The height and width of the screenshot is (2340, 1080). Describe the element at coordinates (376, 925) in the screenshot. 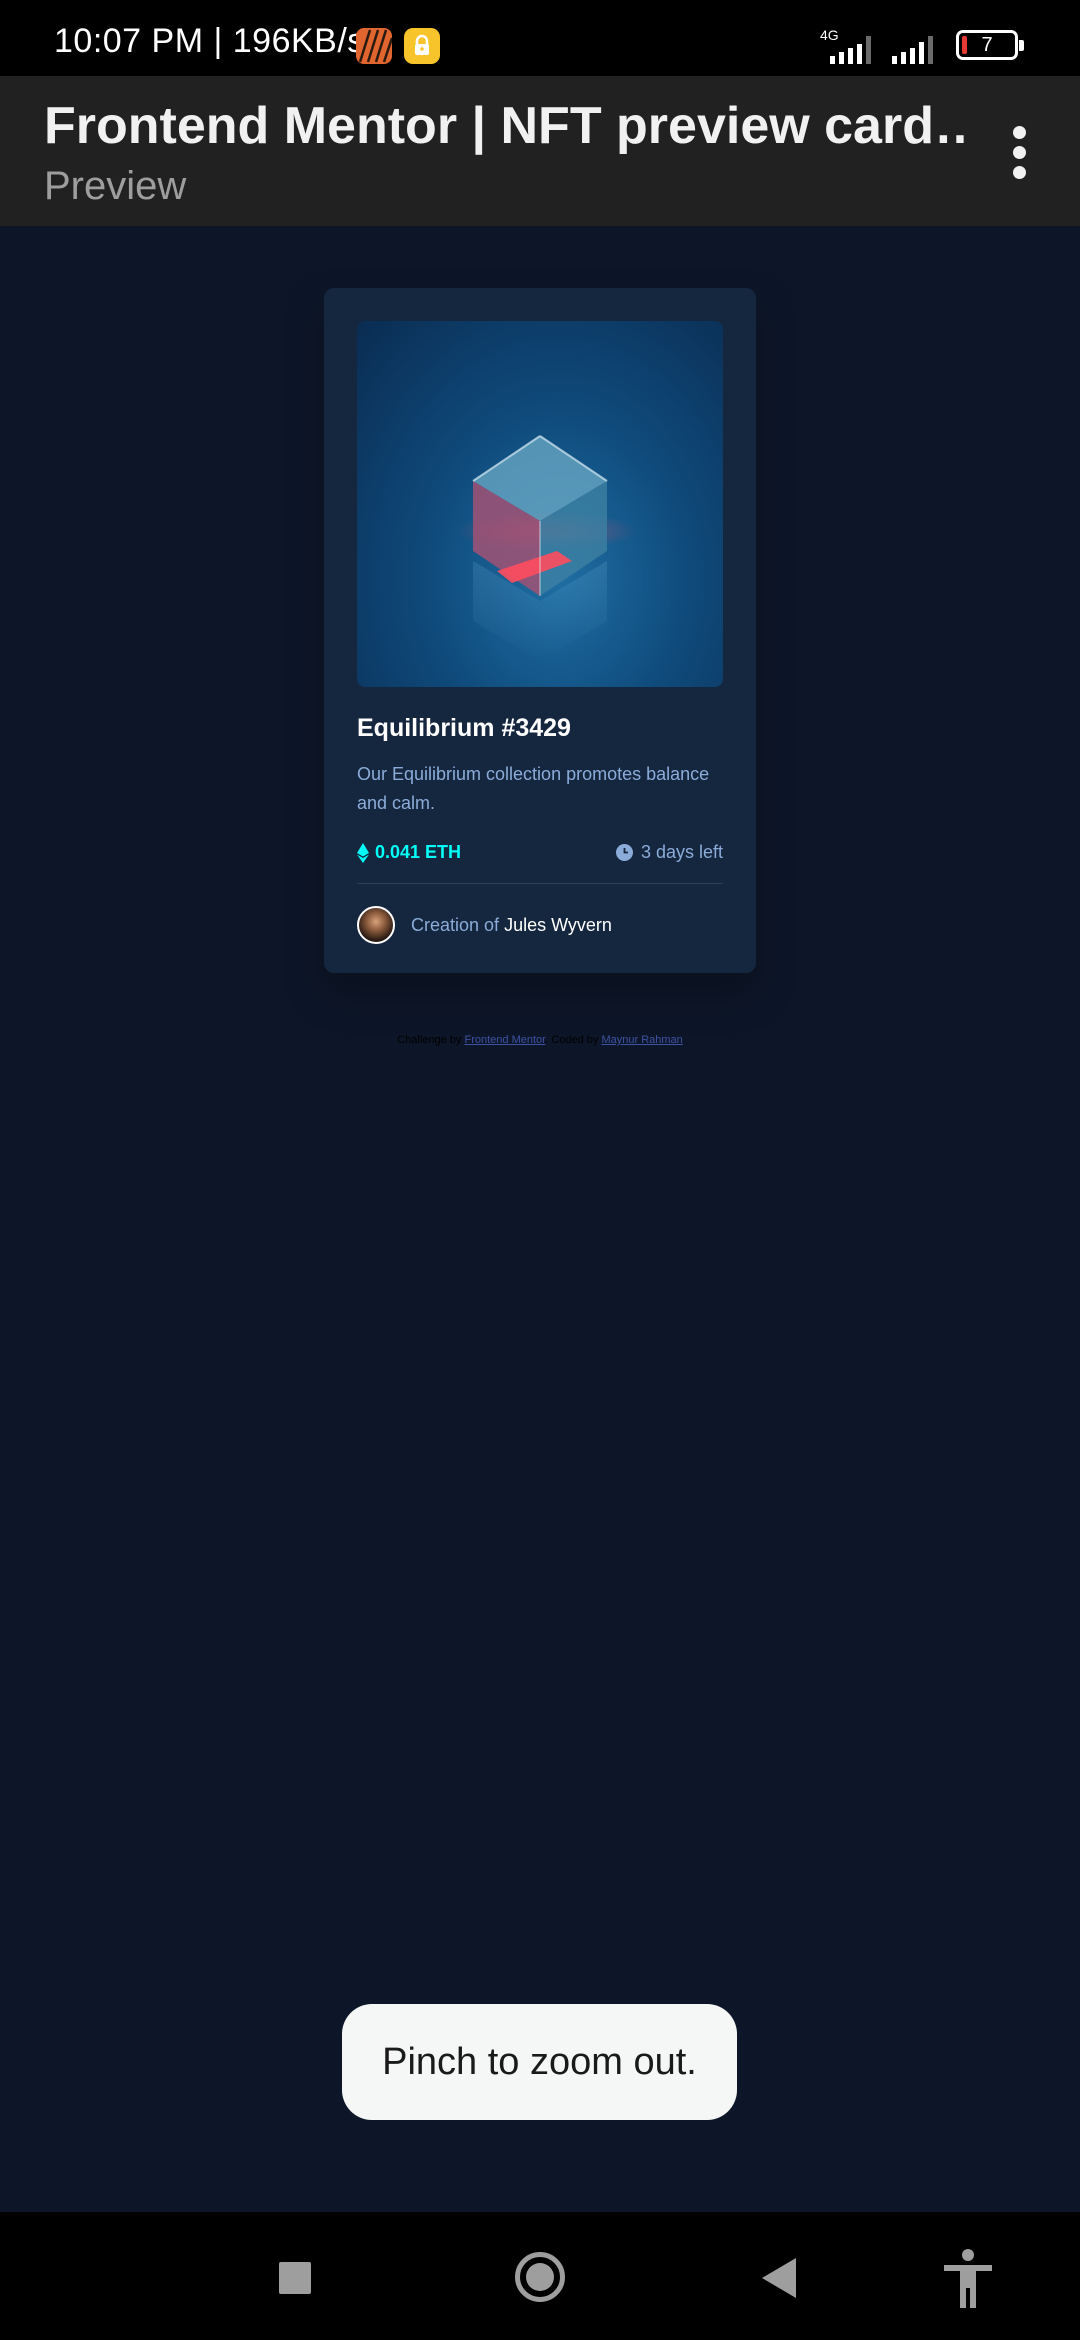

I see `avatar` at that location.